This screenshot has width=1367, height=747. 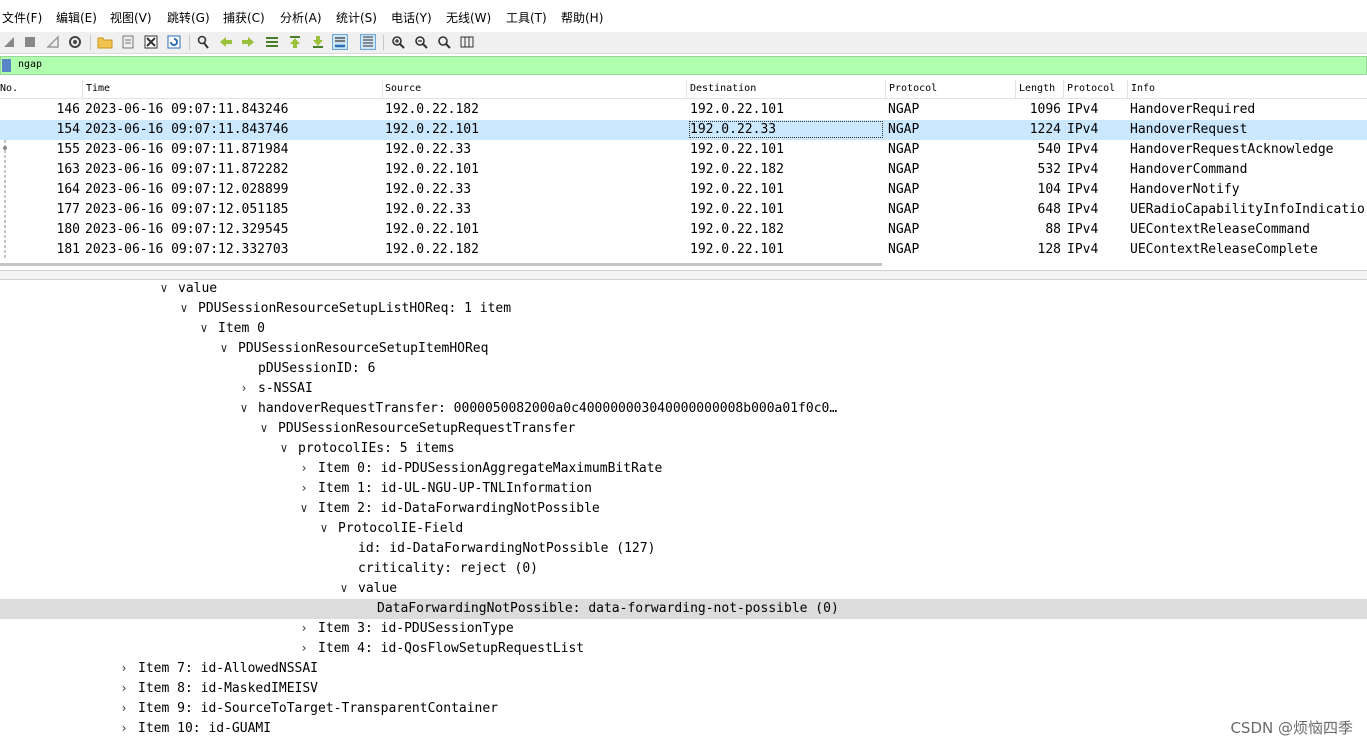 What do you see at coordinates (403, 88) in the screenshot?
I see `column-header-source: Source` at bounding box center [403, 88].